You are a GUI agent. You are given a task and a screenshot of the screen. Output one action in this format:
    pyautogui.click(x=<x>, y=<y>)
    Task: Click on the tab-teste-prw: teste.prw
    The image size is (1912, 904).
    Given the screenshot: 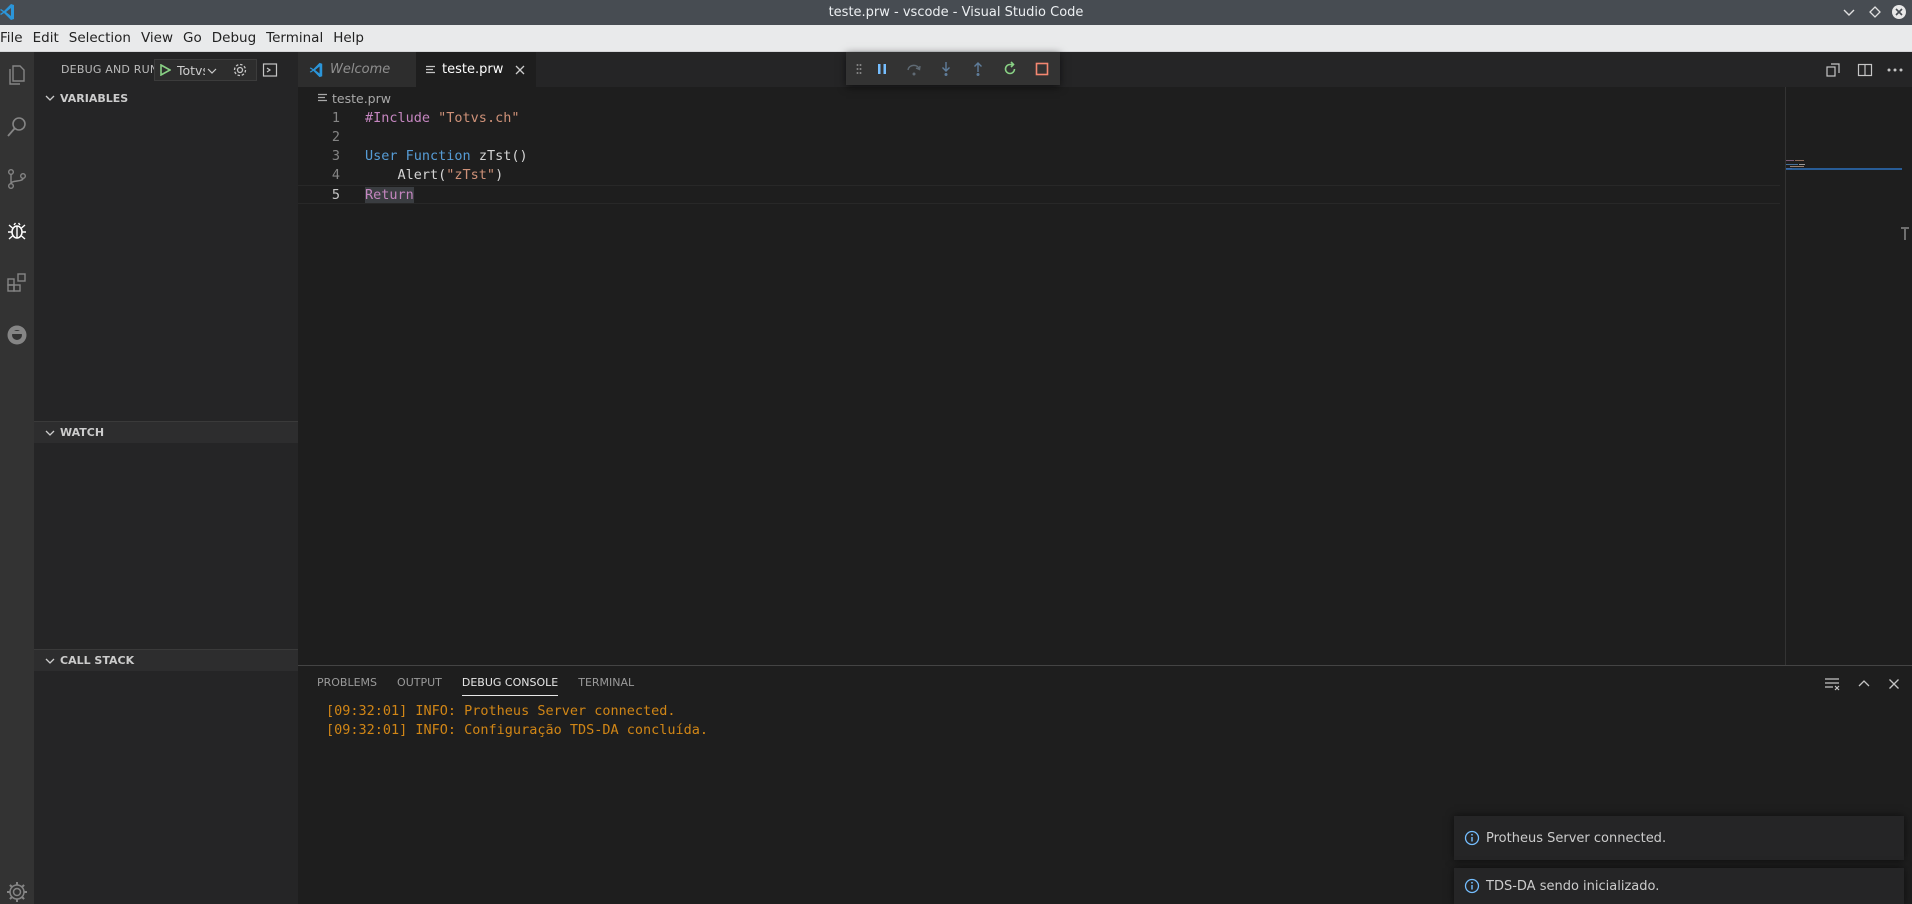 What is the action you would take?
    pyautogui.click(x=476, y=69)
    